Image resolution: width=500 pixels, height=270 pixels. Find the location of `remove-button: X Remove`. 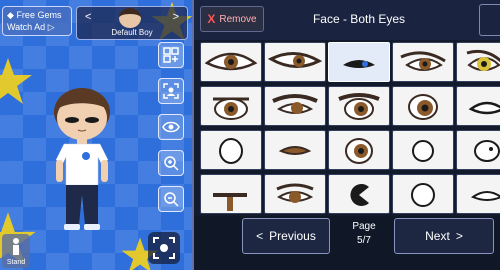

remove-button: X Remove is located at coordinates (232, 19).